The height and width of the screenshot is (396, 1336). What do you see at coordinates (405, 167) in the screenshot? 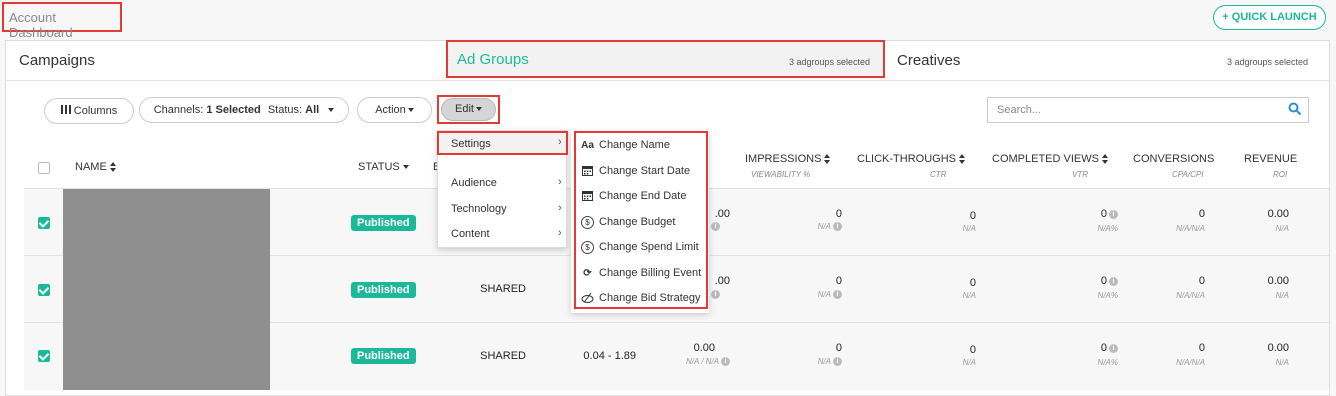
I see `sort-down-icon` at bounding box center [405, 167].